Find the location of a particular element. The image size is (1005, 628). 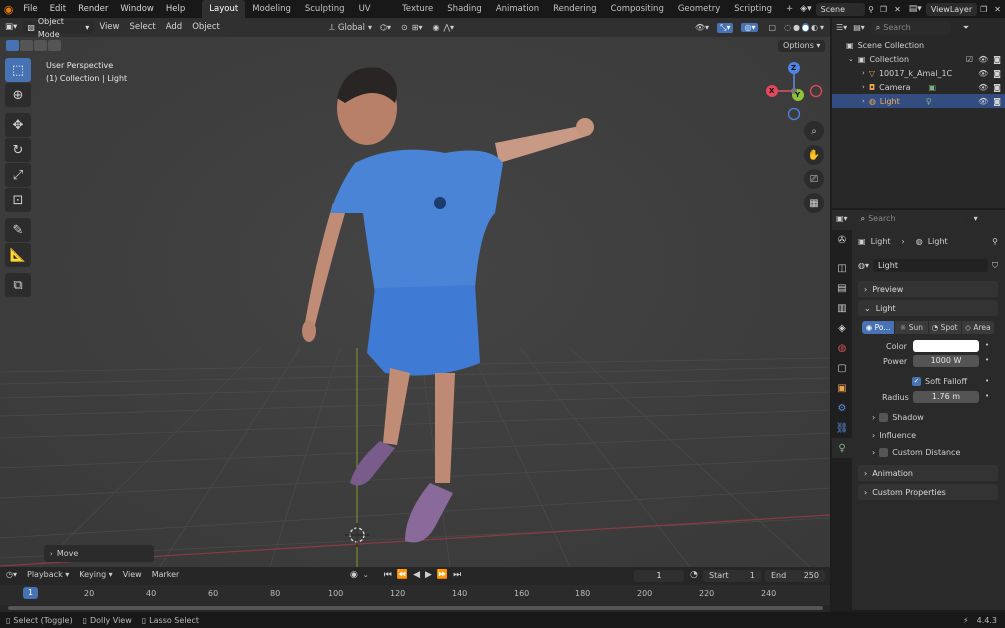

timeline-scrollbar is located at coordinates (415, 608).